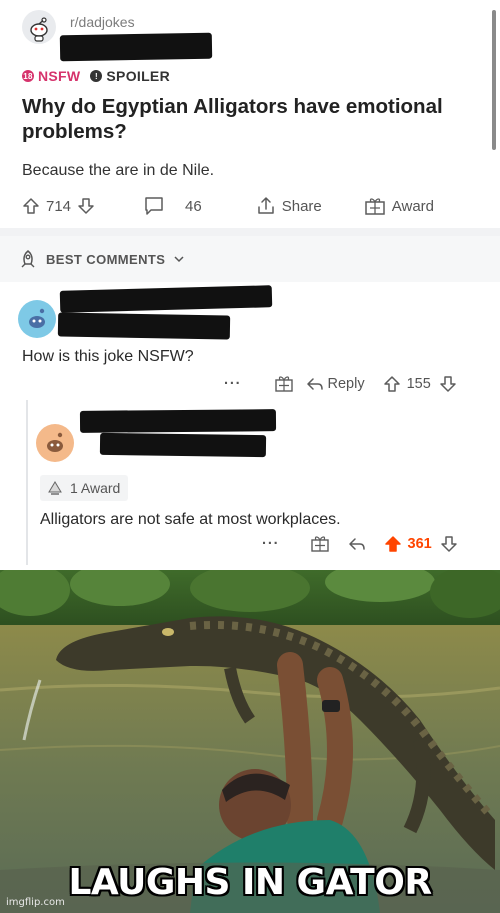 The width and height of the screenshot is (500, 913). Describe the element at coordinates (253, 206) in the screenshot. I see `post-actions: 714 46 Share Award` at that location.